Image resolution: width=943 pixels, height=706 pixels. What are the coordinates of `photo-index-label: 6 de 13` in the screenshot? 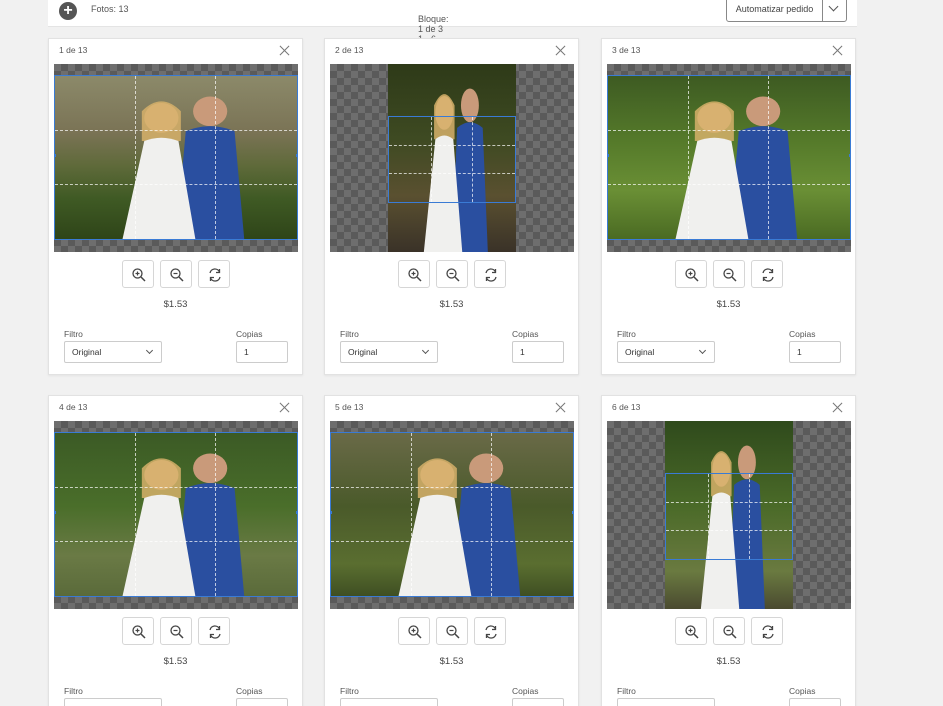 It's located at (626, 407).